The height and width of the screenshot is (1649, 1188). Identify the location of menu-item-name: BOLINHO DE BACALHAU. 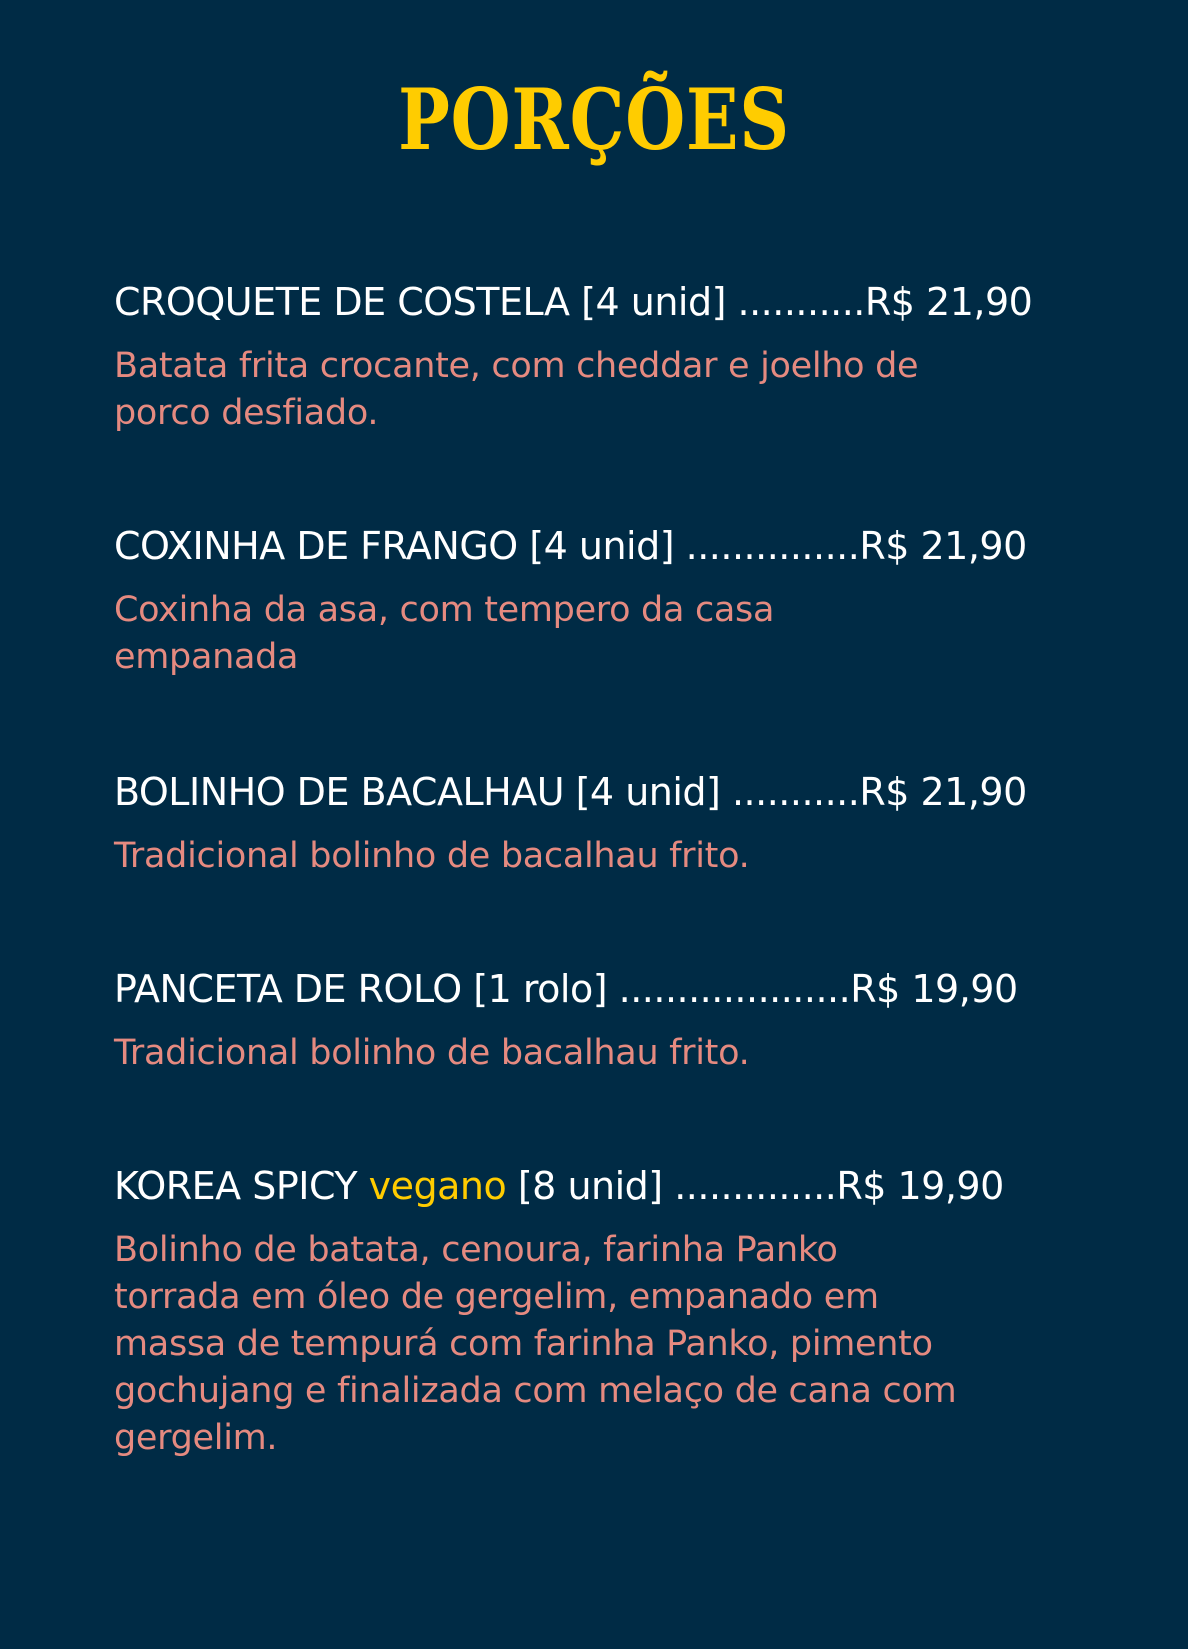
(339, 792).